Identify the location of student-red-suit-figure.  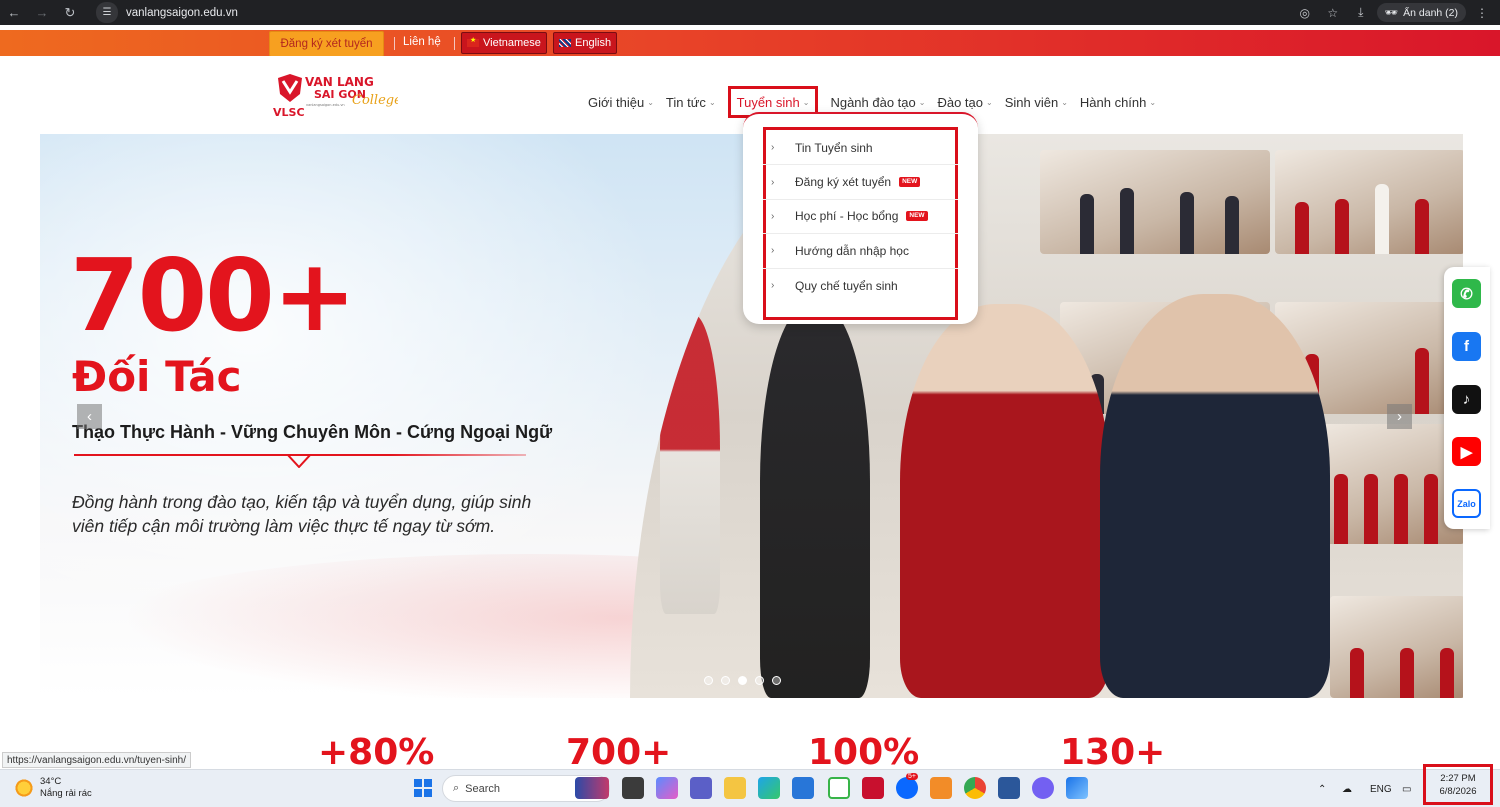
(1005, 501).